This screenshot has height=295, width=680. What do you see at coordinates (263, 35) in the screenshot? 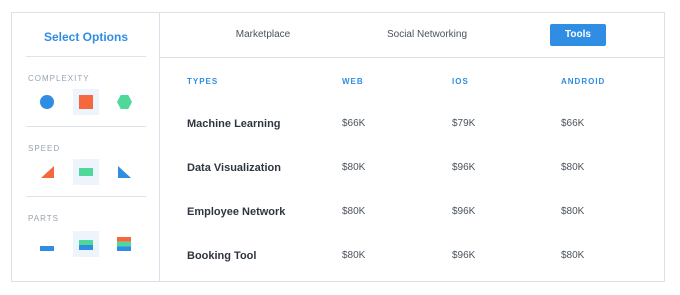
I see `tab-marketplace: Marketplace` at bounding box center [263, 35].